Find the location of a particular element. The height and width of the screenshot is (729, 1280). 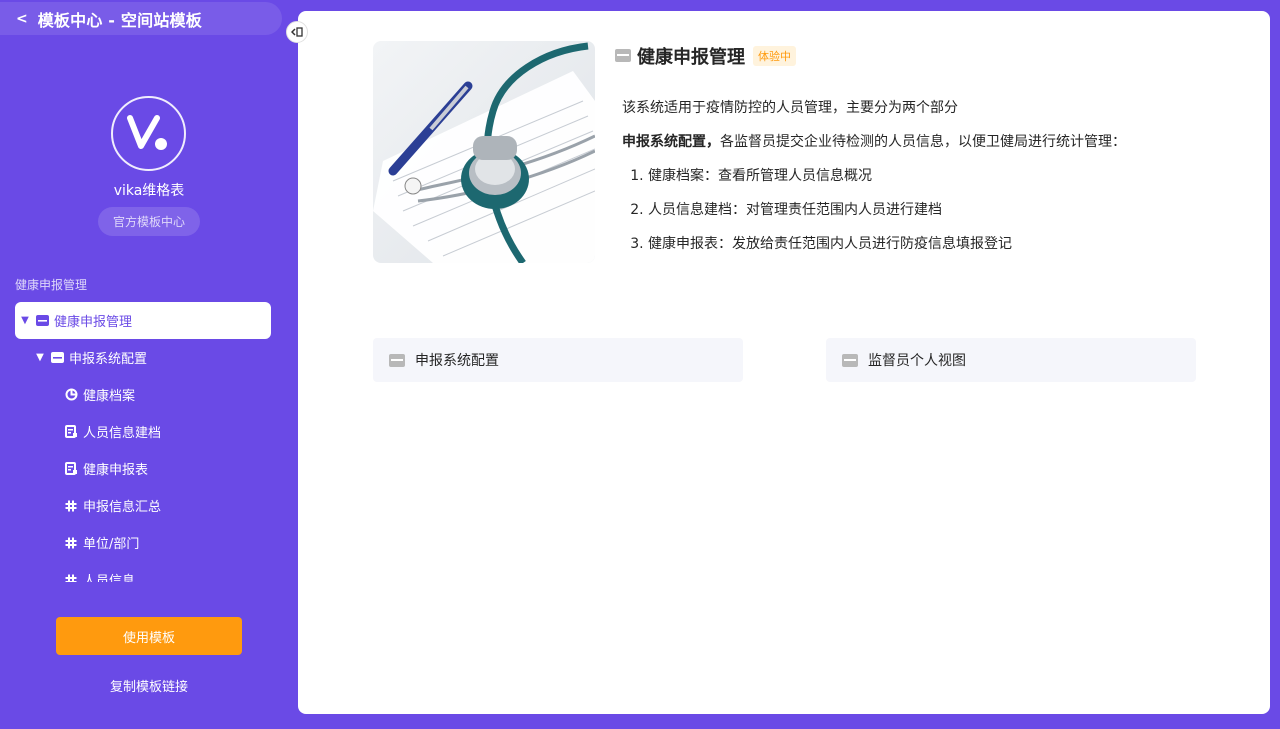

tree-node-label: 人员信息建档 is located at coordinates (122, 433).